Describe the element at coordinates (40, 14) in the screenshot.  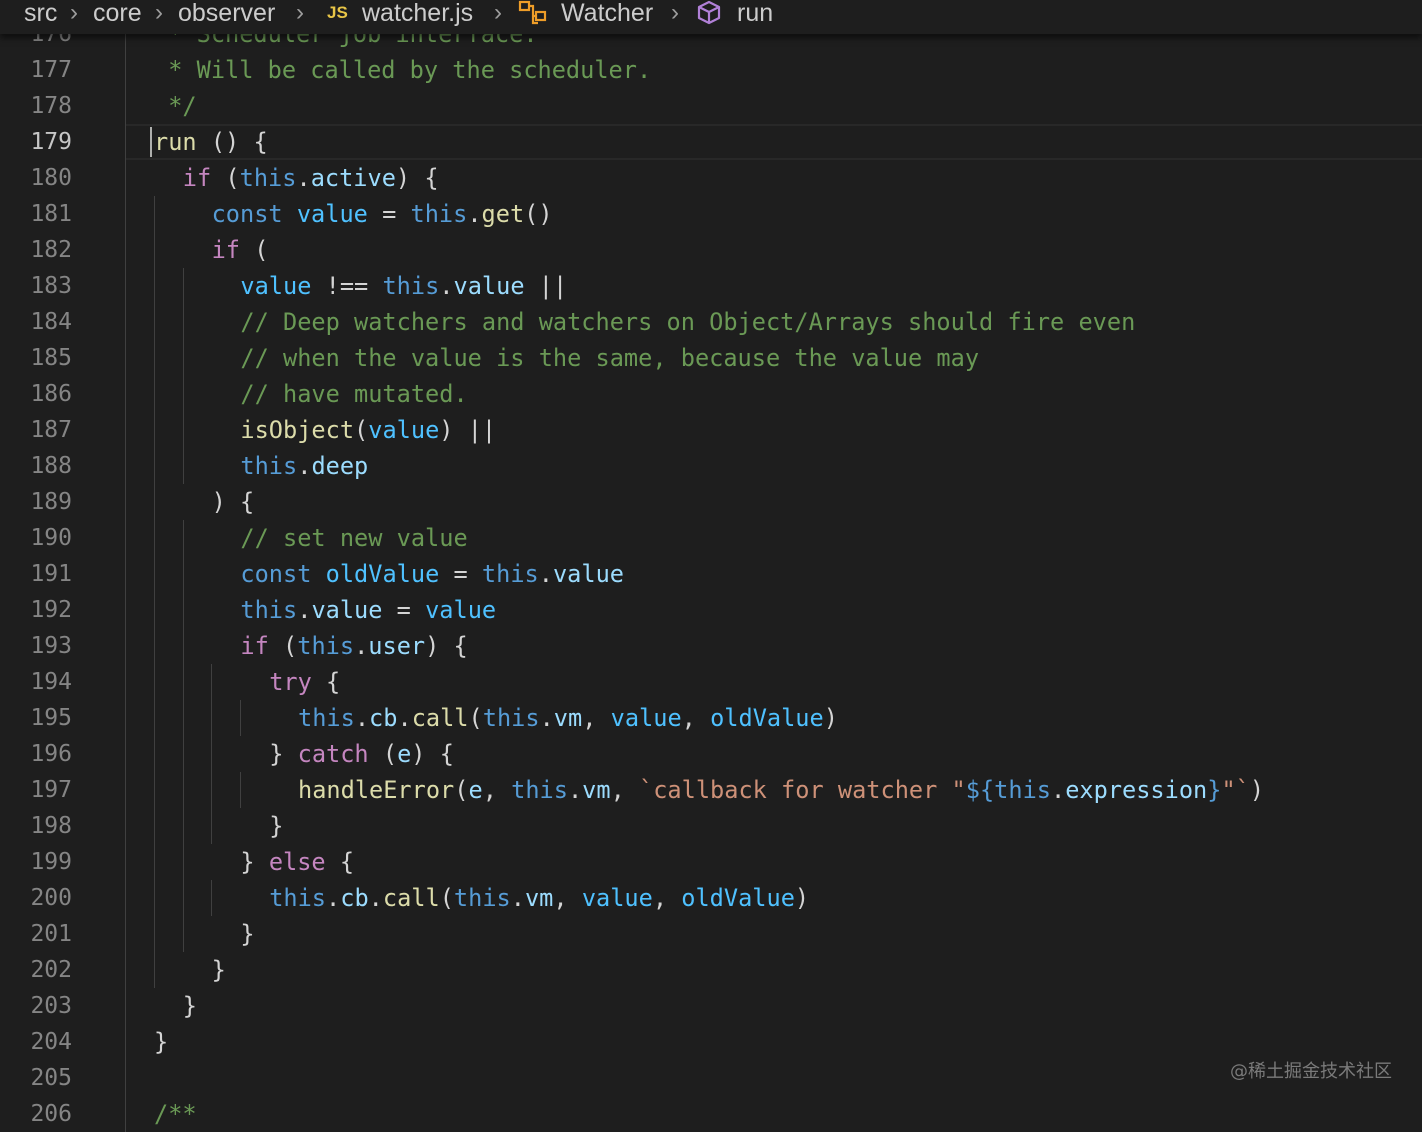
I see `breadcrumb-item-src: src` at that location.